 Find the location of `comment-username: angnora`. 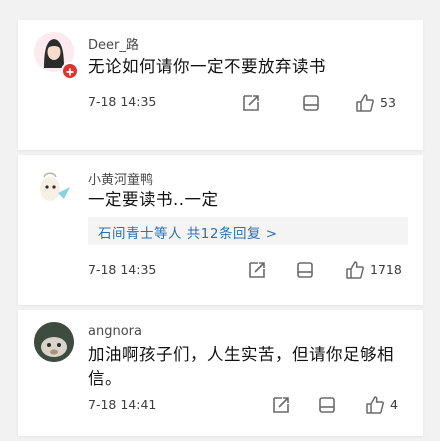

comment-username: angnora is located at coordinates (115, 331).